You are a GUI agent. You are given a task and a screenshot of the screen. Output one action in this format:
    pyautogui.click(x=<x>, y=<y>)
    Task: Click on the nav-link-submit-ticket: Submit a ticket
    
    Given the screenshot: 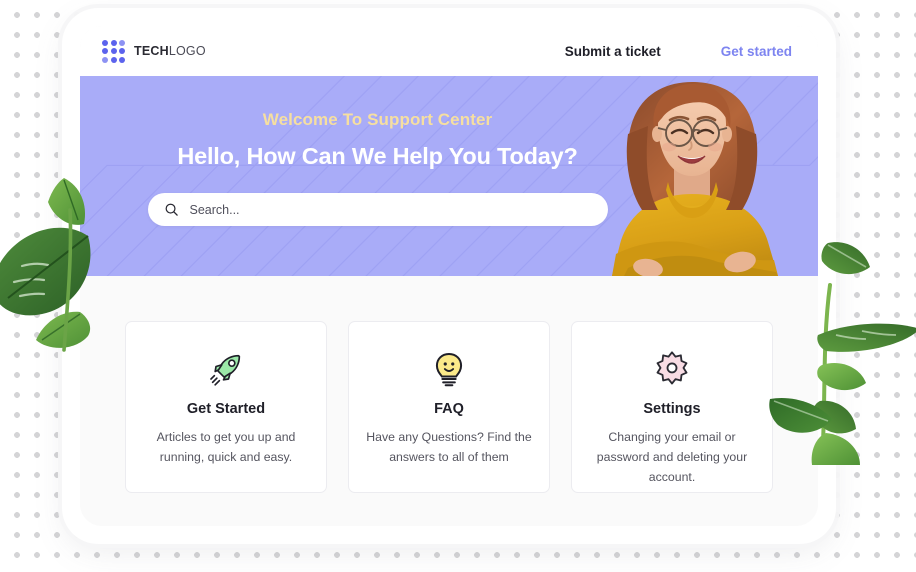 What is the action you would take?
    pyautogui.click(x=613, y=51)
    